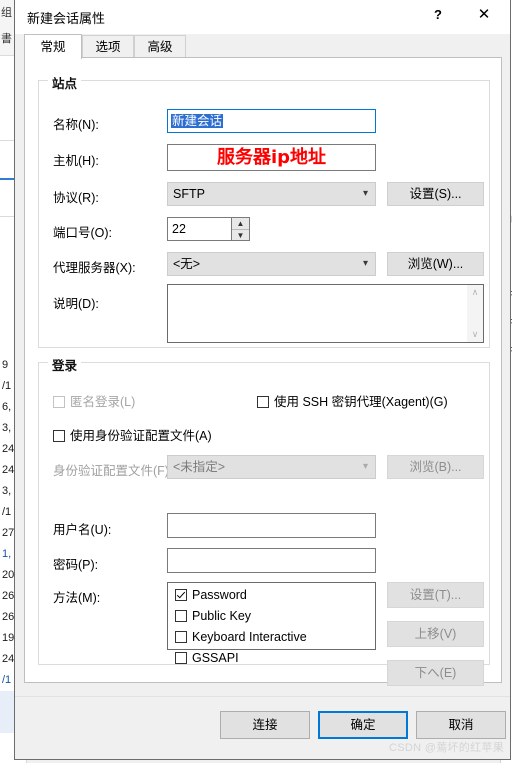 The width and height of the screenshot is (512, 763). What do you see at coordinates (108, 46) in the screenshot?
I see `tab-options: 选项` at bounding box center [108, 46].